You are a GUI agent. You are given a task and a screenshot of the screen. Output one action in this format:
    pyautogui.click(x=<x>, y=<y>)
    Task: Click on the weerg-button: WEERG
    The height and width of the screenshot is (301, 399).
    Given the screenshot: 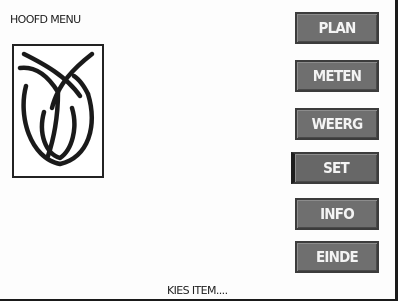 What is the action you would take?
    pyautogui.click(x=337, y=124)
    